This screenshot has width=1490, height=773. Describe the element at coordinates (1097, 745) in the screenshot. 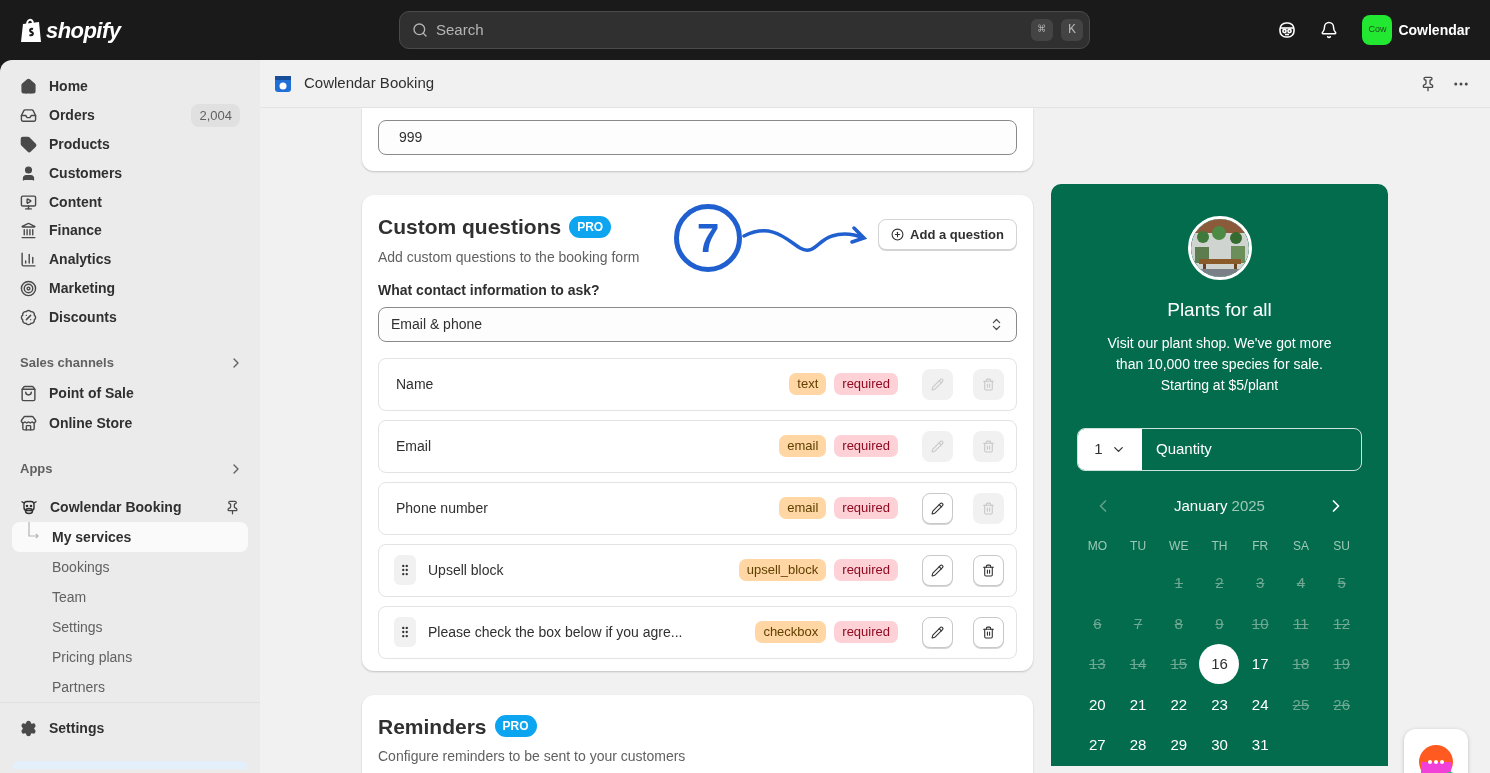

I see `calendar-day: 27` at that location.